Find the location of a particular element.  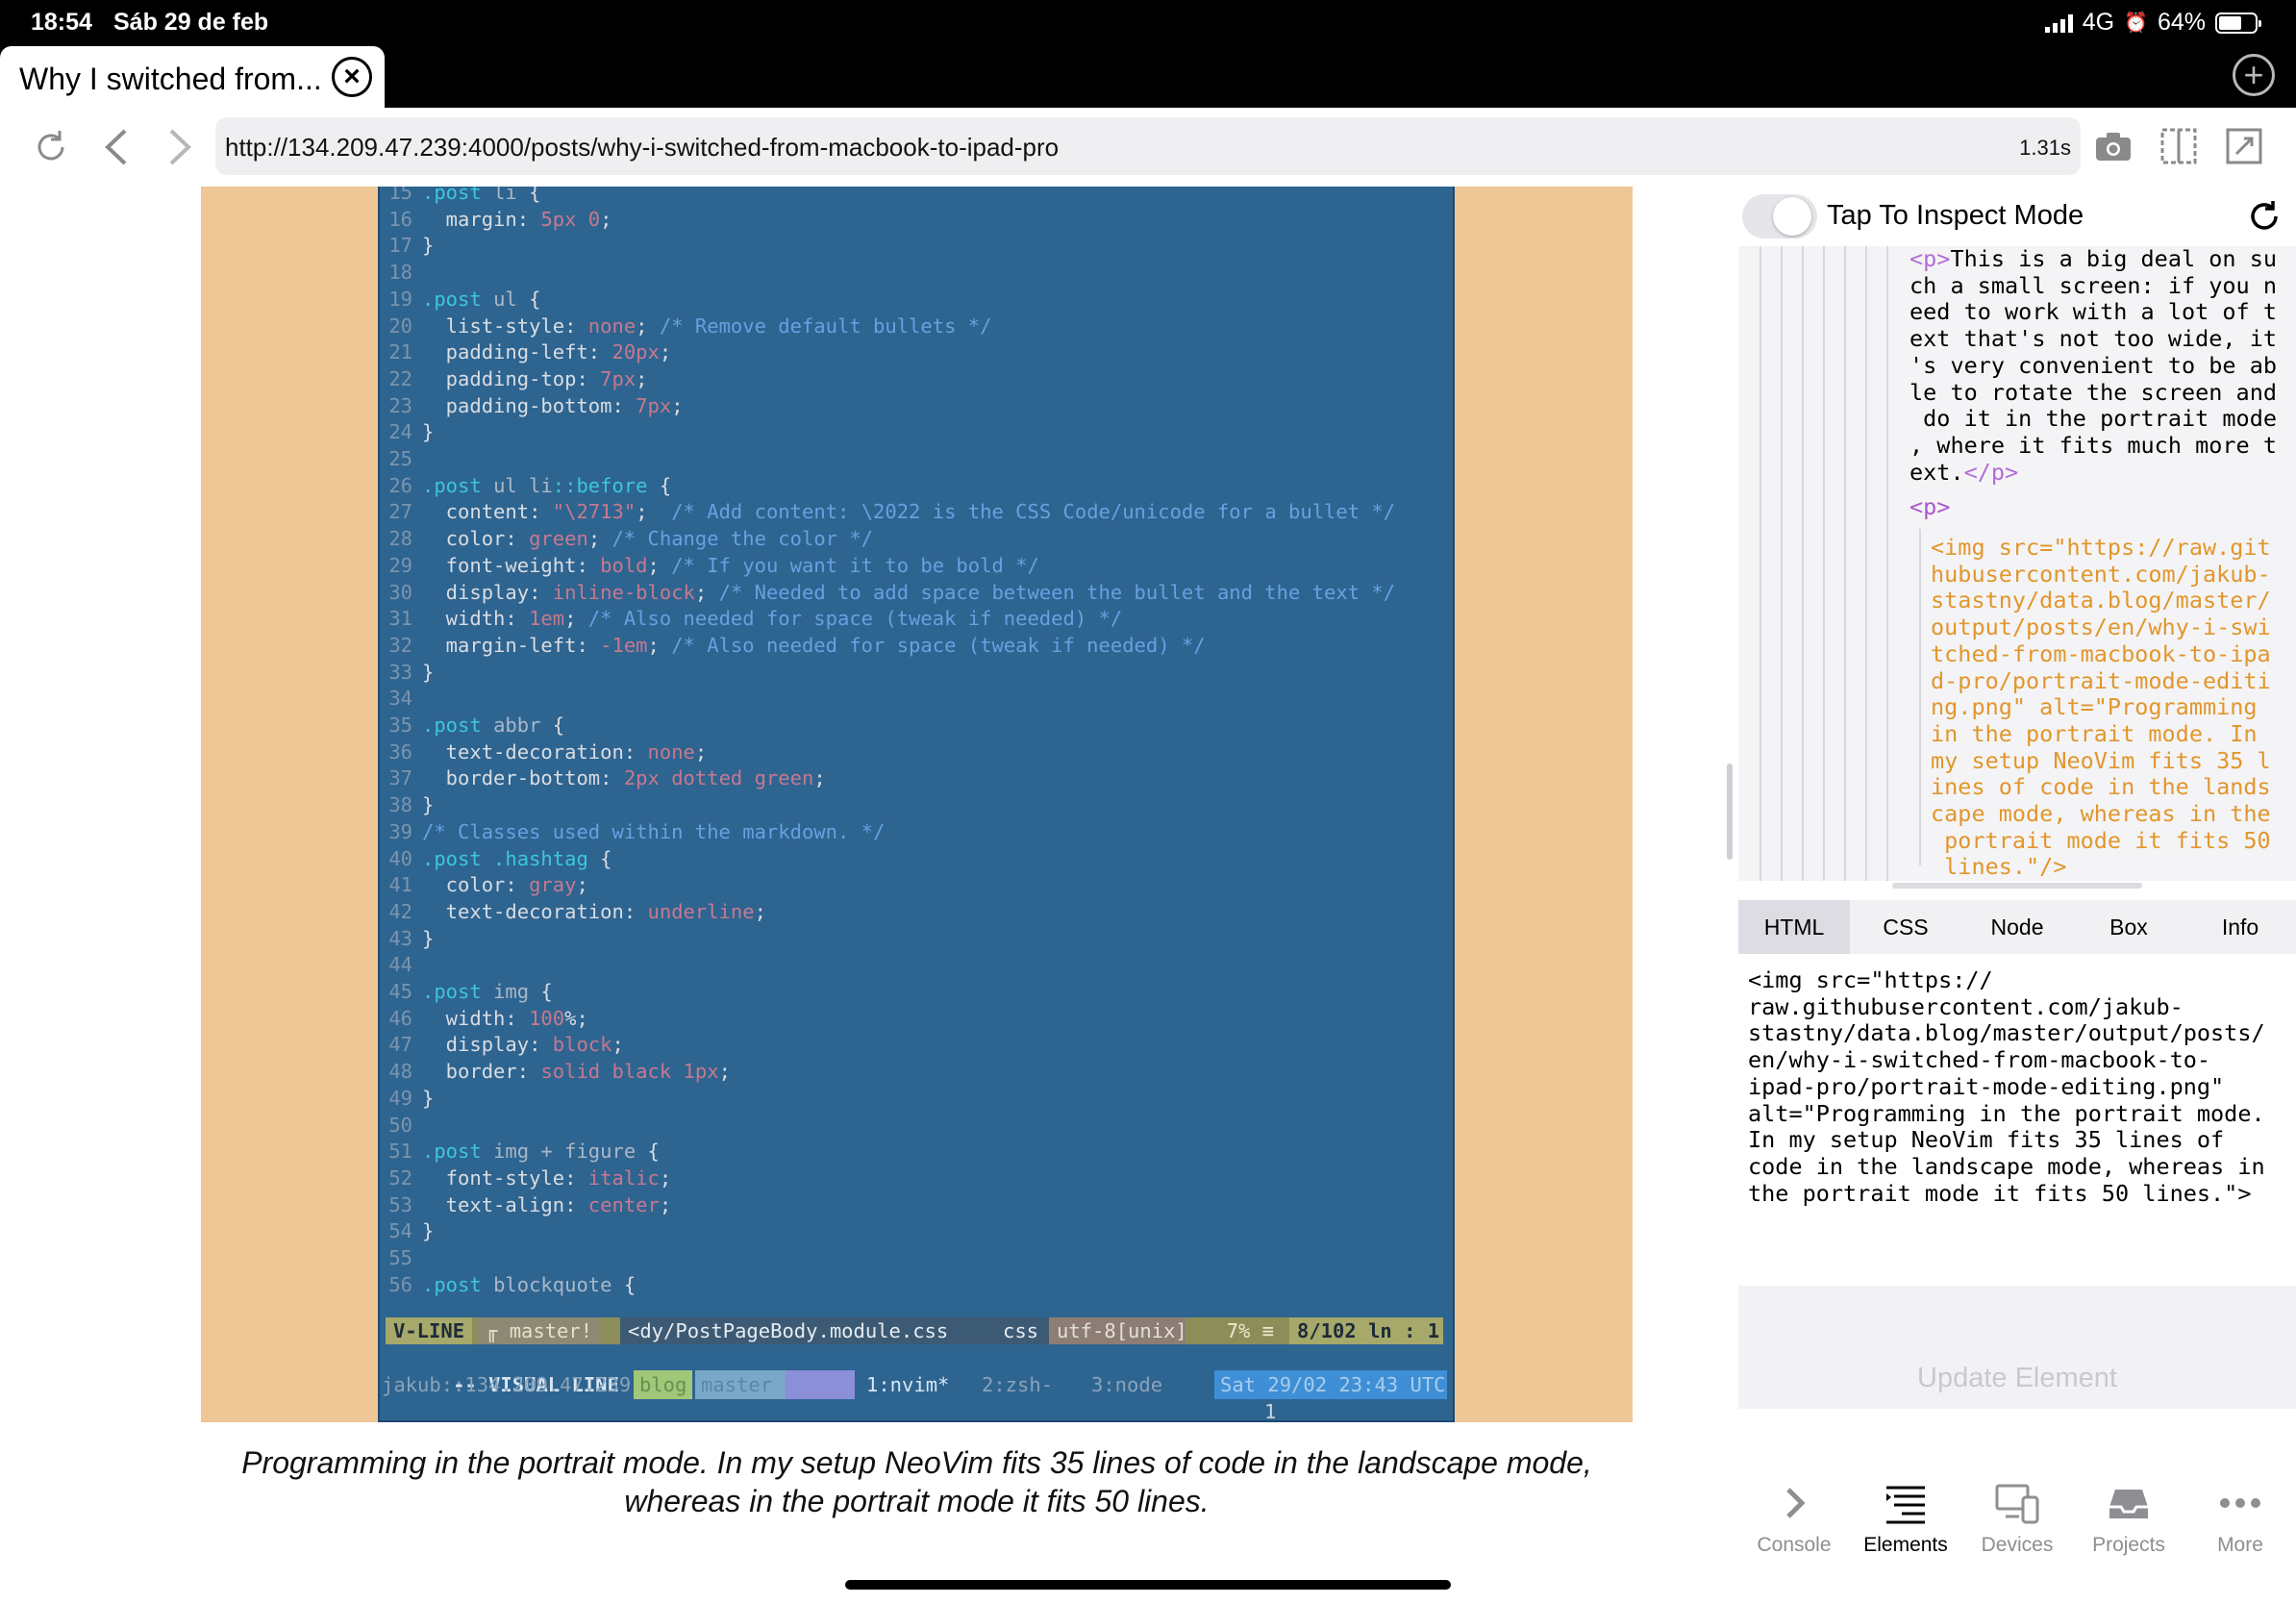

browser-tab: Why I switched from... × is located at coordinates (192, 77).